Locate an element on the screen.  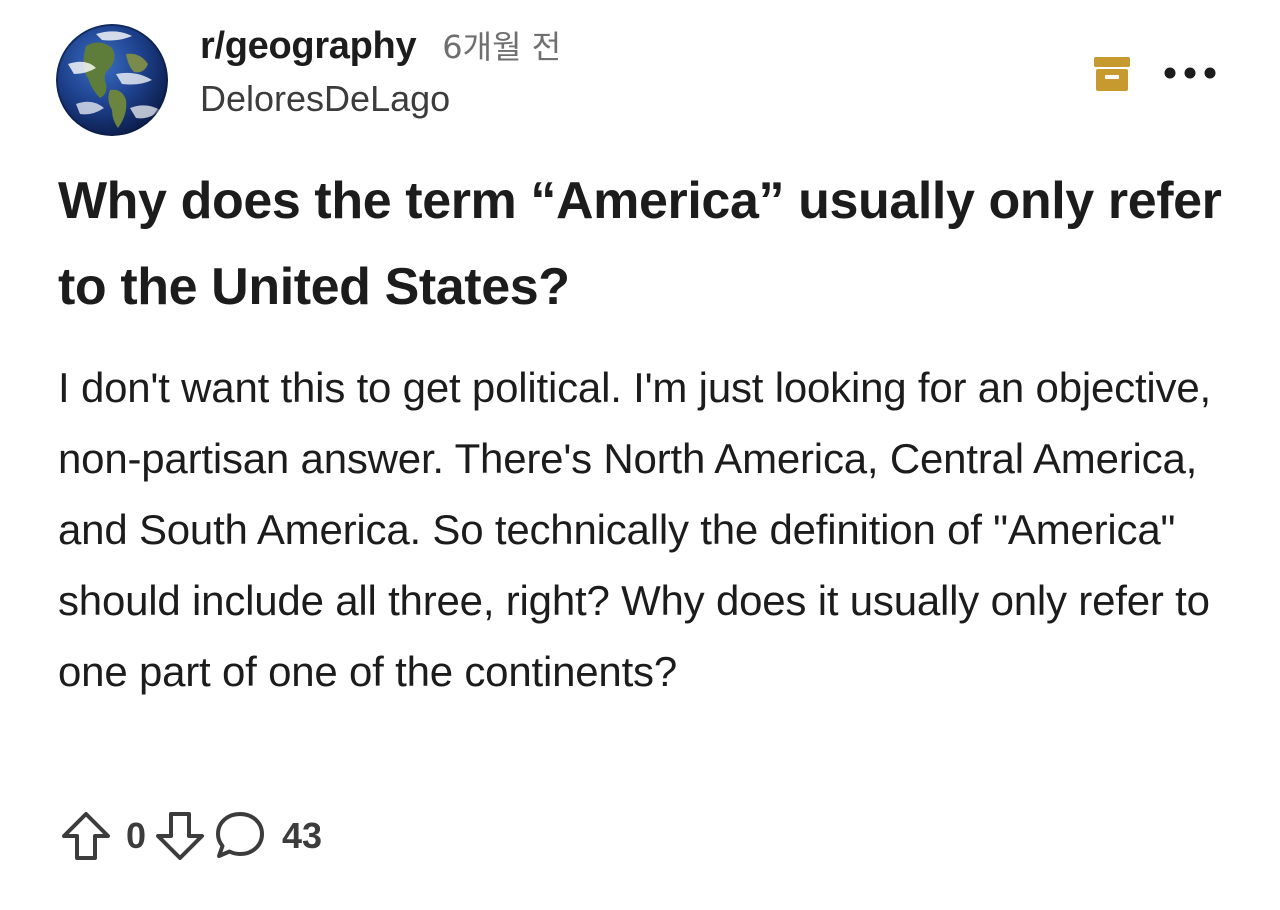
post-meta-line: r/geography 6개월 전 is located at coordinates (380, 48).